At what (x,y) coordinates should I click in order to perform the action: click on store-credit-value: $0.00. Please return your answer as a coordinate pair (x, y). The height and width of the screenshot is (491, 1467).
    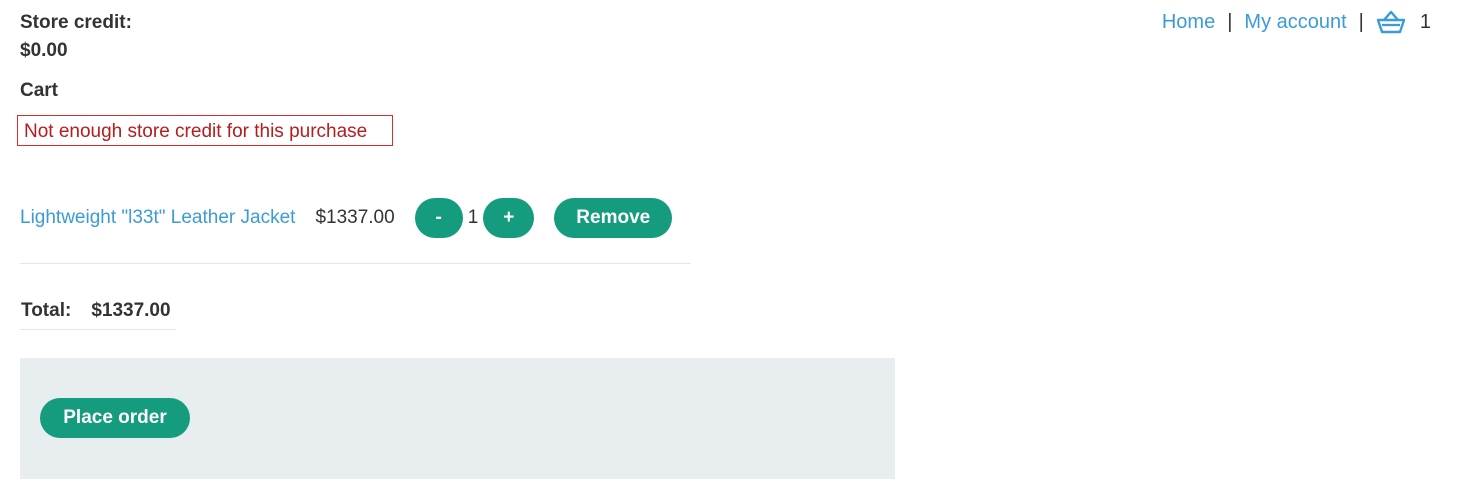
    Looking at the image, I should click on (44, 50).